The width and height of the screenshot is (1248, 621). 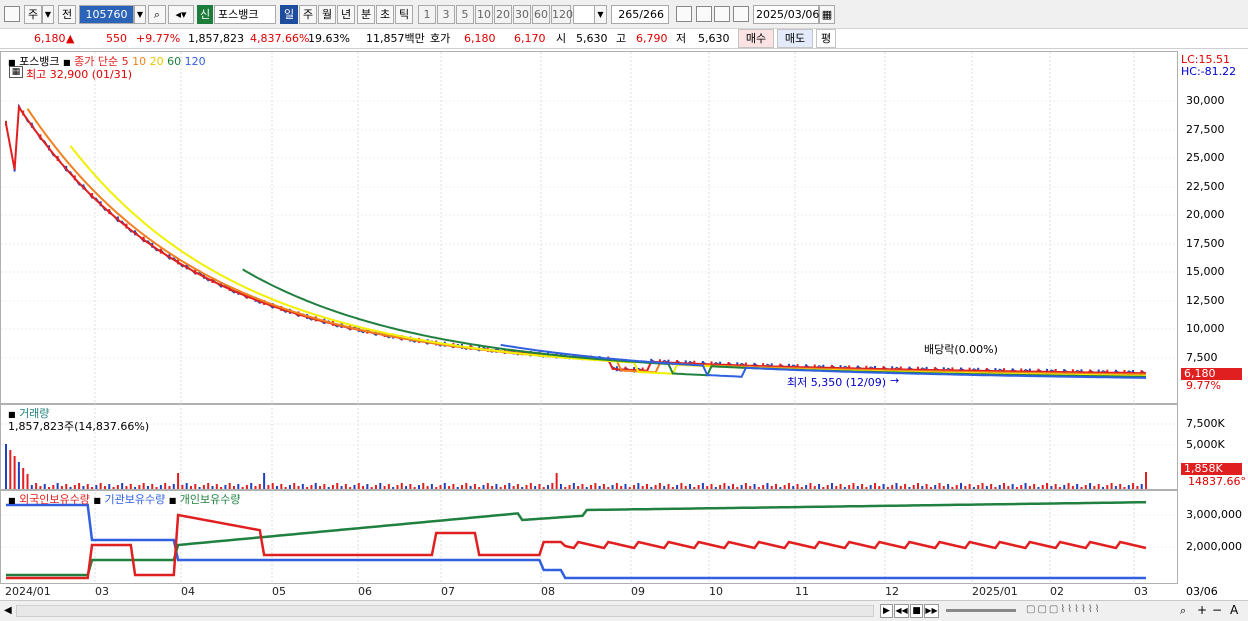 What do you see at coordinates (961, 349) in the screenshot?
I see `dividend-label: 배당락(0.00%)` at bounding box center [961, 349].